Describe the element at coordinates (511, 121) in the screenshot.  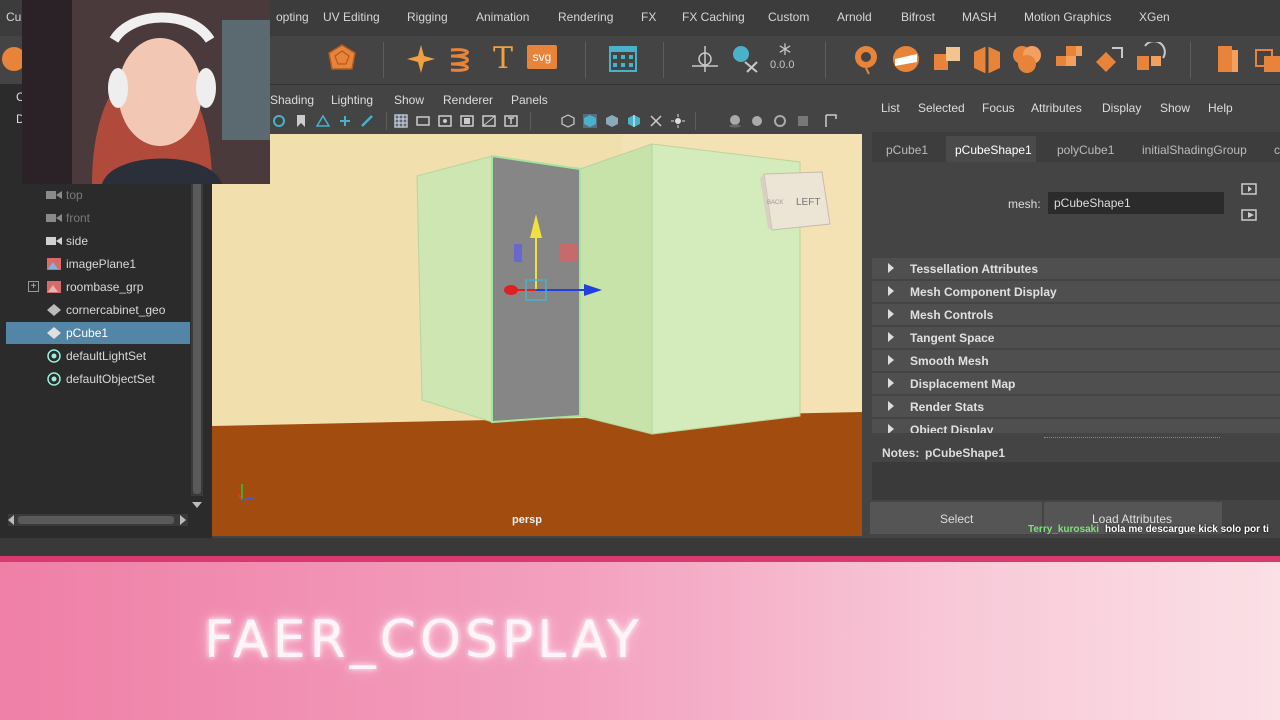
I see `safe-action-icon` at that location.